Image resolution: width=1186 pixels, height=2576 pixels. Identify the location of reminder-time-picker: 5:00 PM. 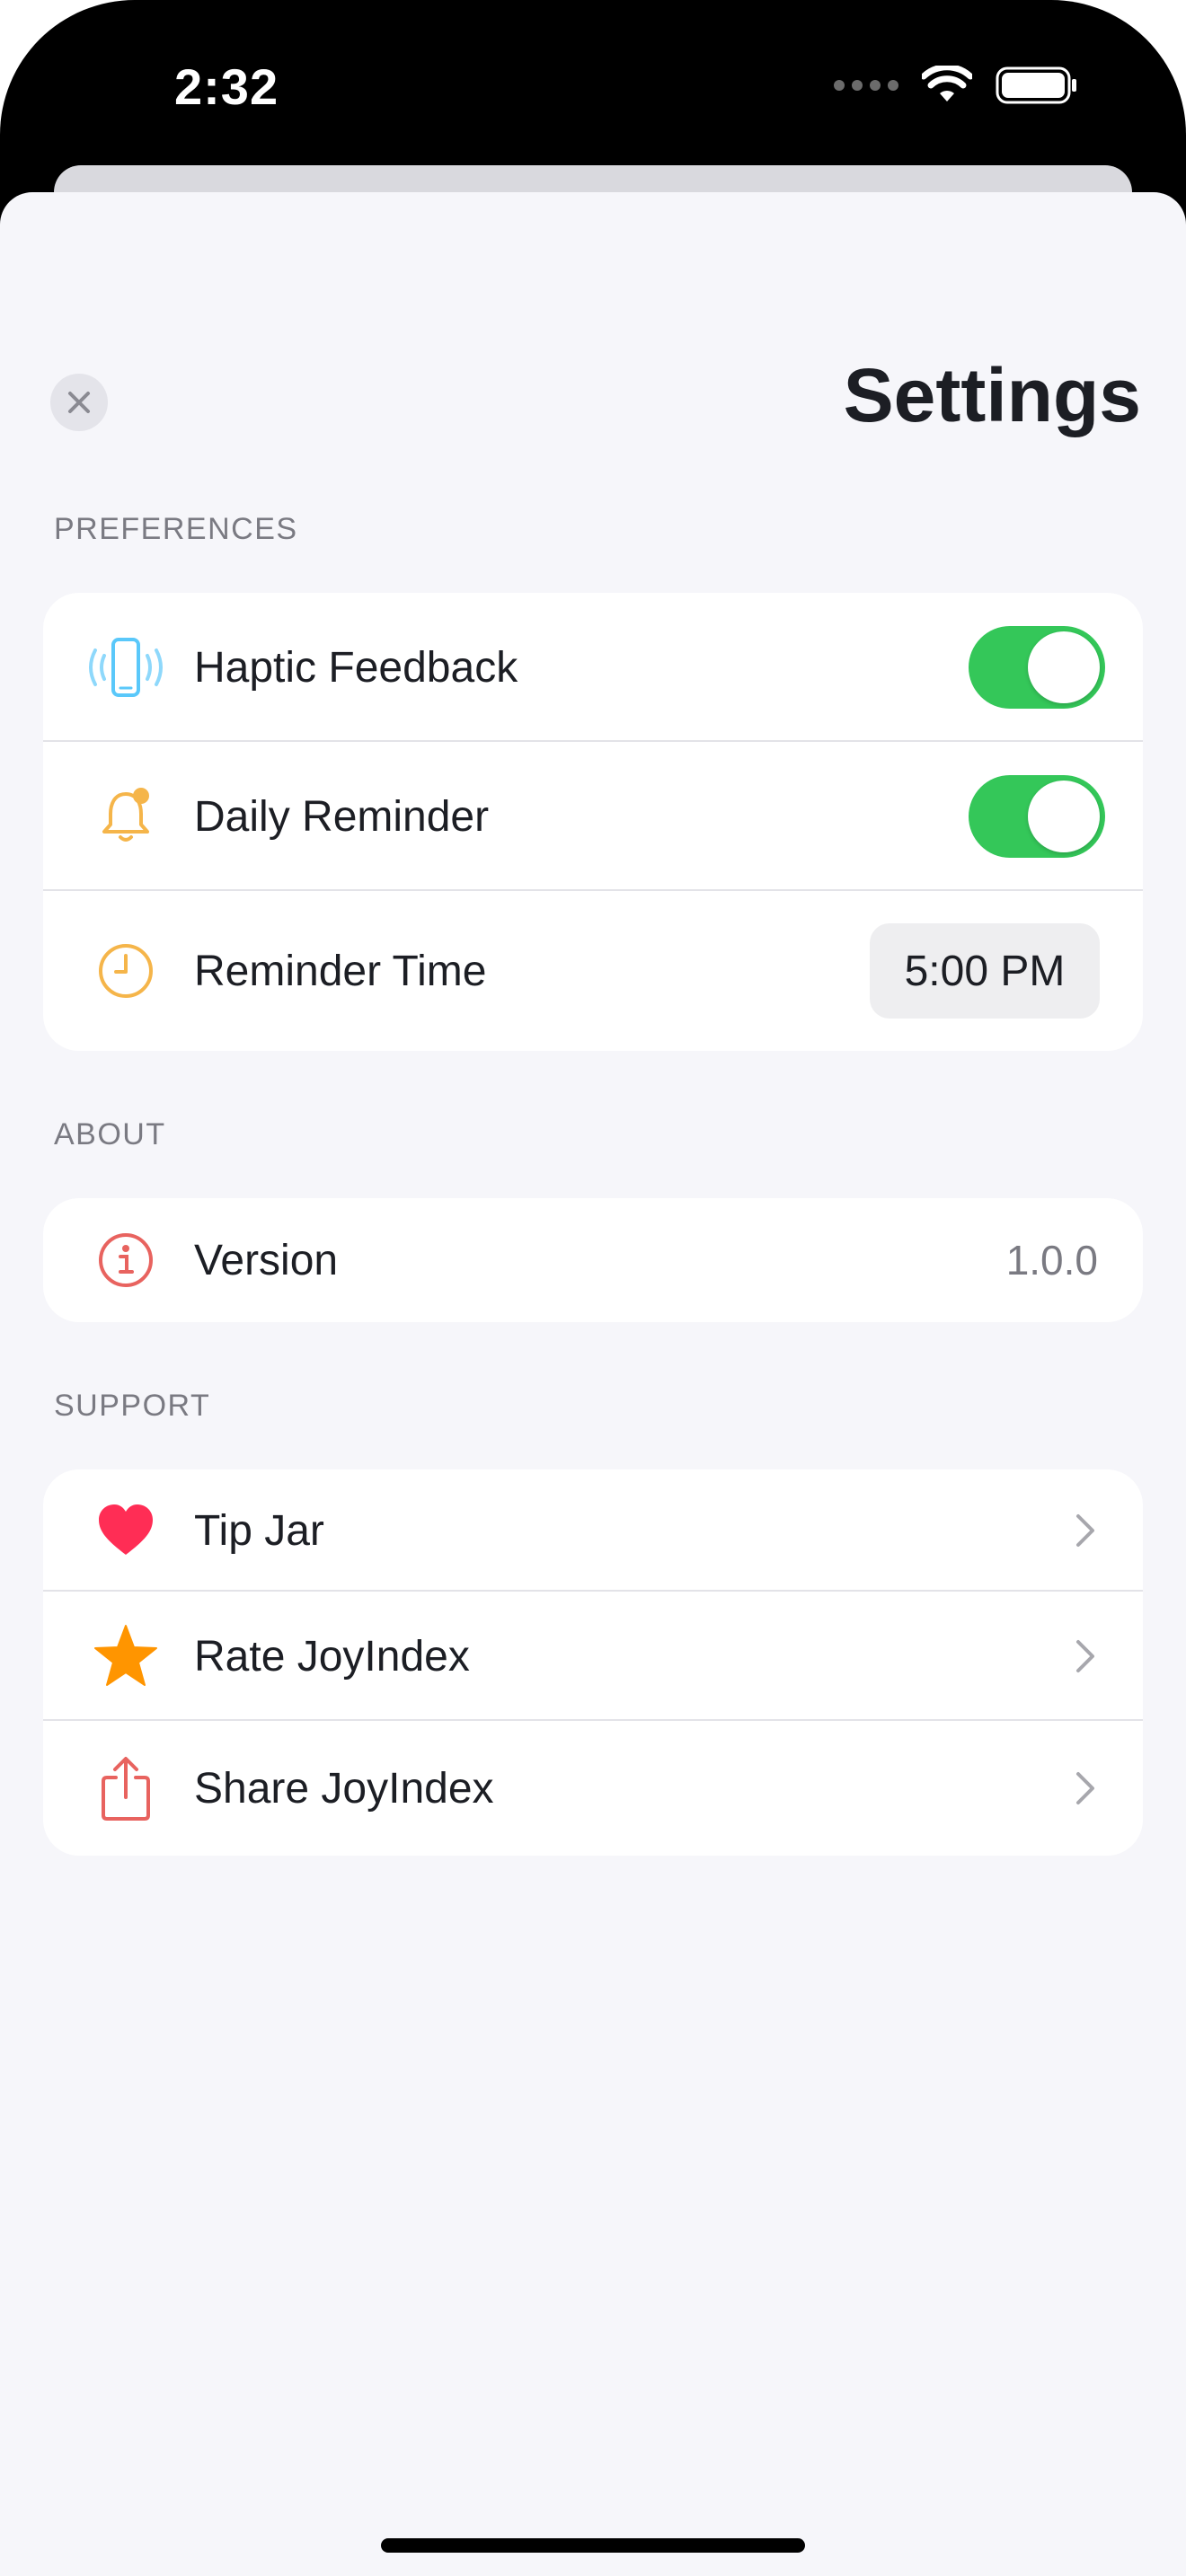
(985, 971).